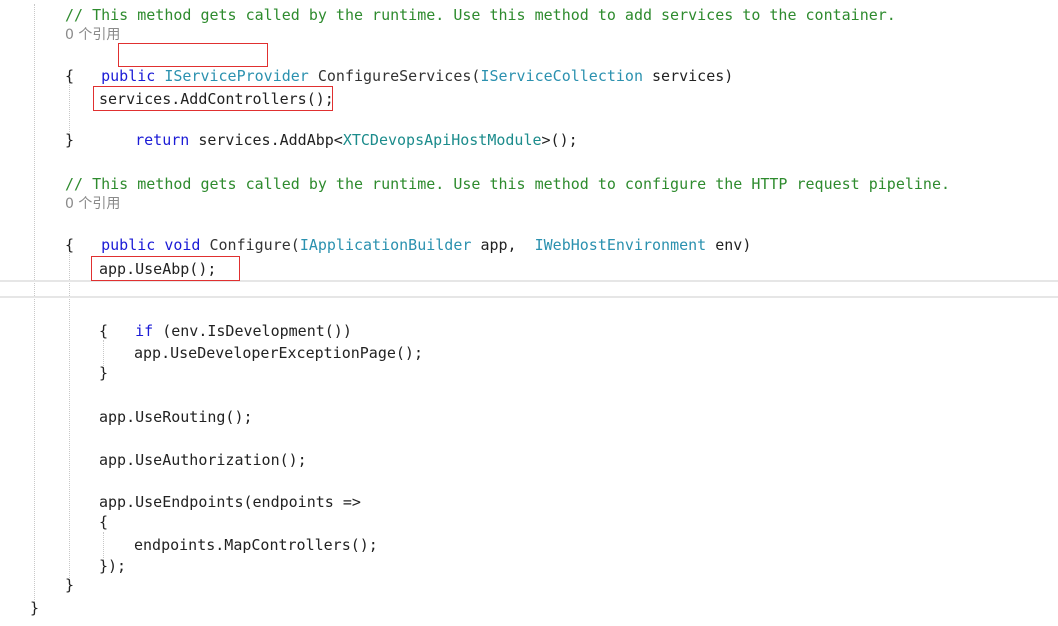  Describe the element at coordinates (158, 269) in the screenshot. I see `code-line-use-abp: app.UseAbp();` at that location.